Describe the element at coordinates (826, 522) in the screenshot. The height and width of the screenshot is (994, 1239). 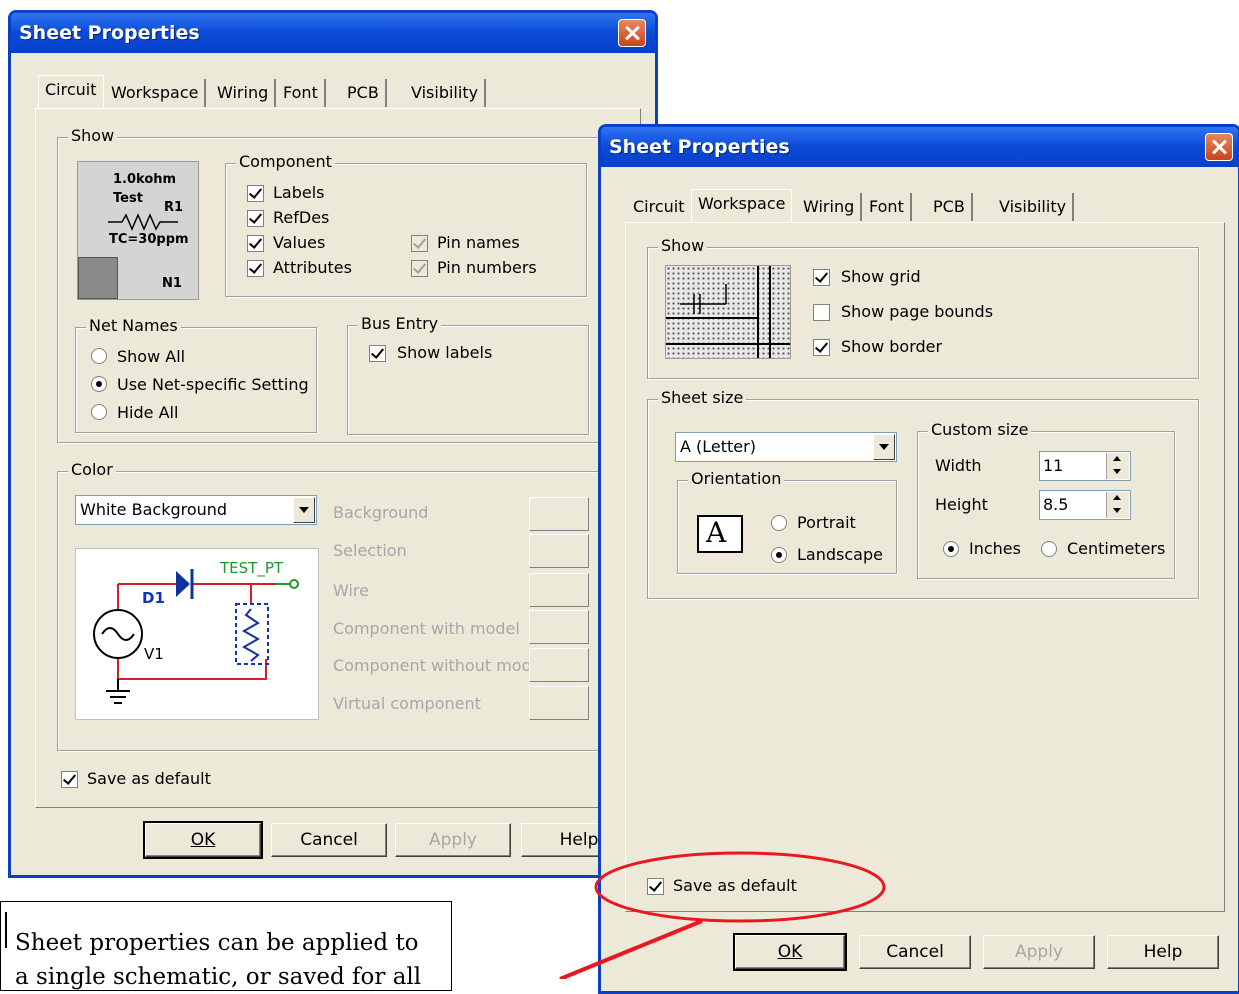
I see `portrait-label: Portrait` at that location.